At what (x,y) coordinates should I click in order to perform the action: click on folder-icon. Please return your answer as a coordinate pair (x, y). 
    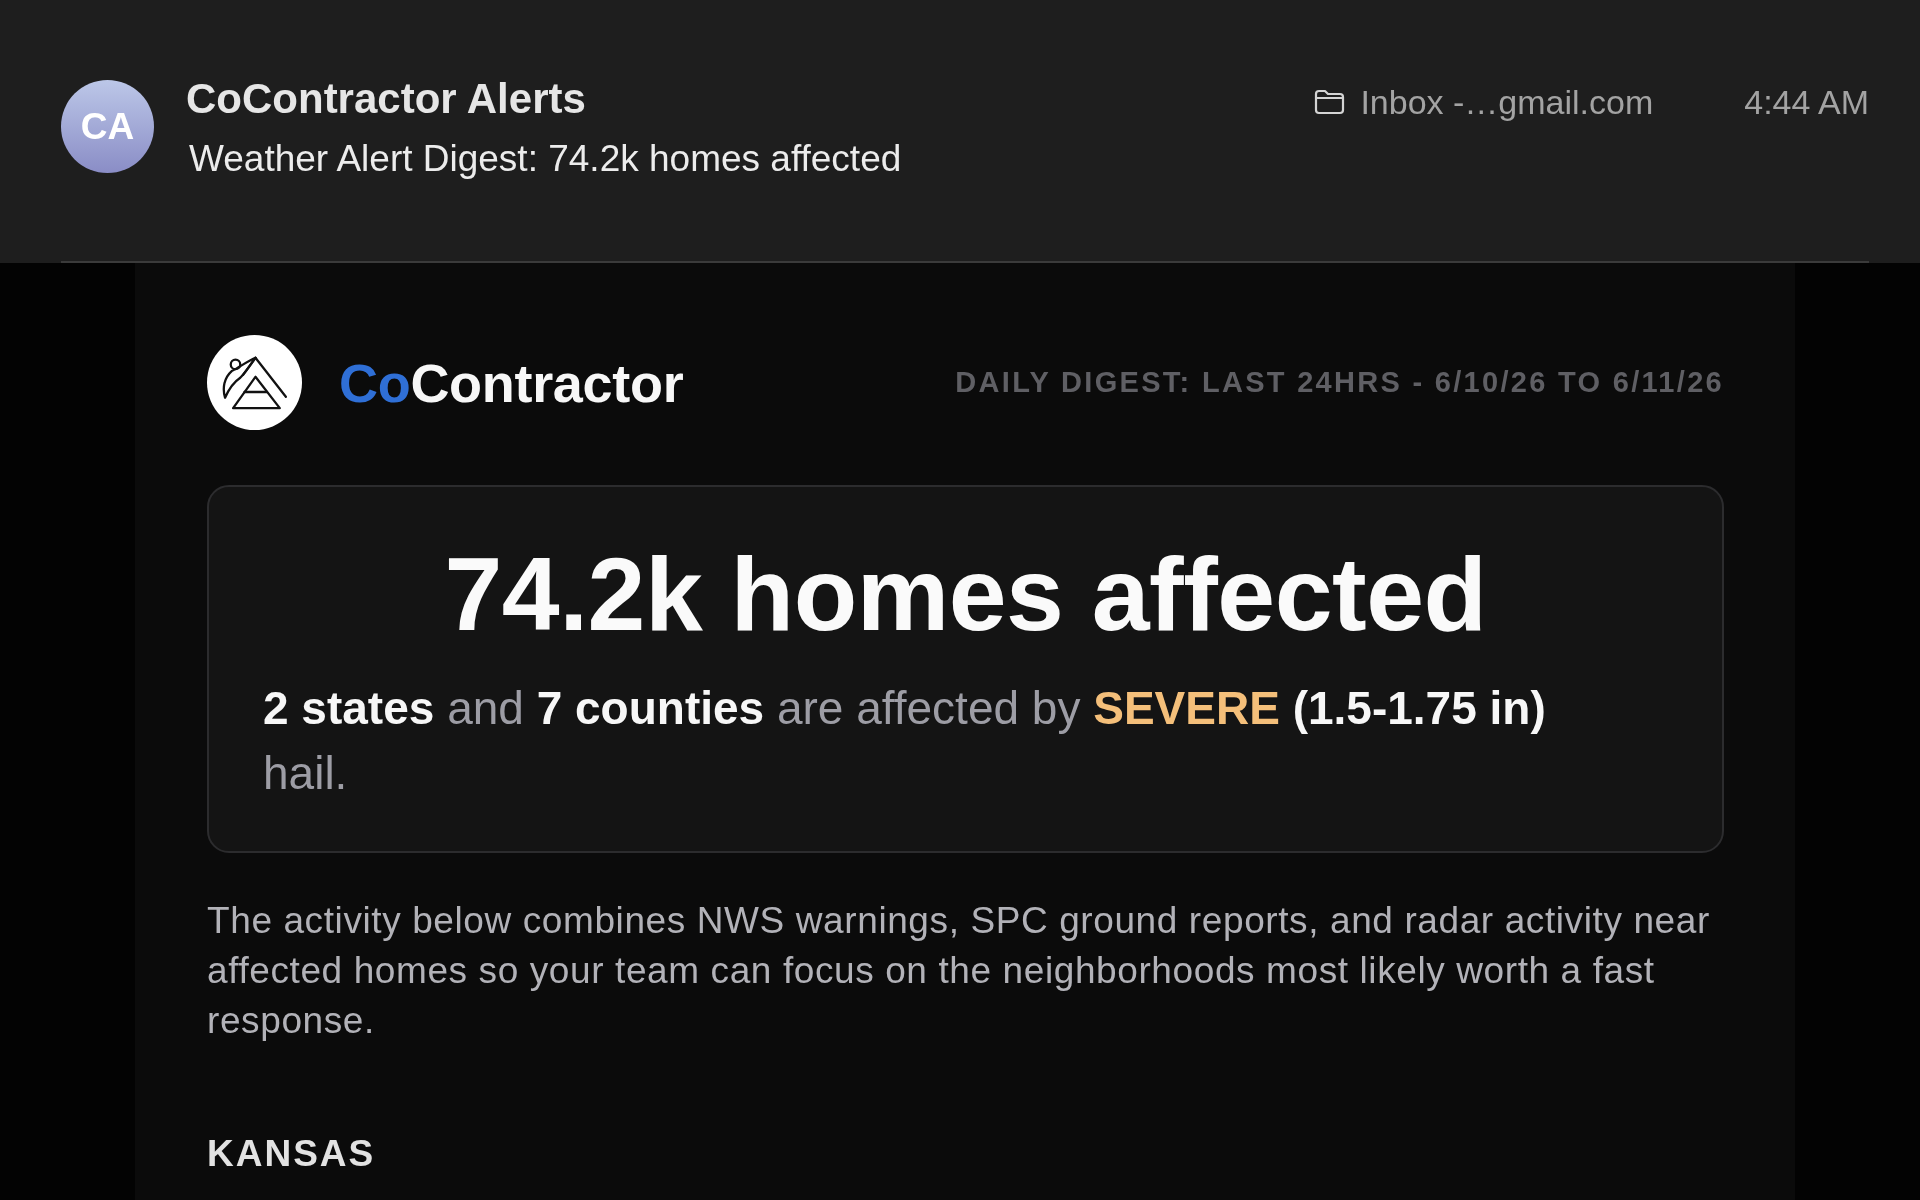
    Looking at the image, I should click on (1330, 102).